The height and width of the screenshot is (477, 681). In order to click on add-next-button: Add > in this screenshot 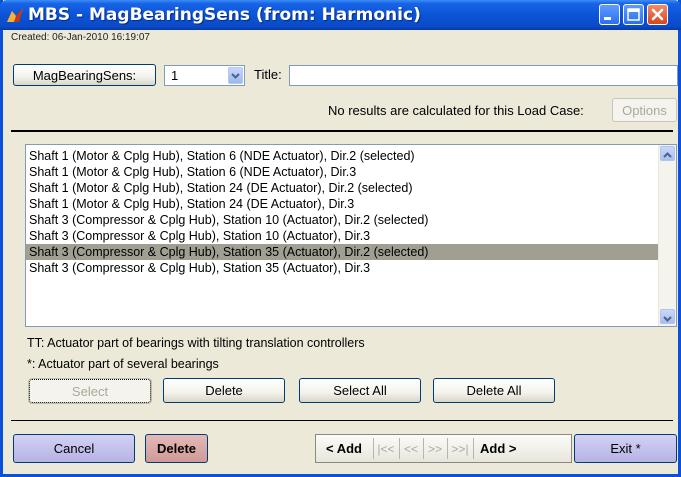, I will do `click(522, 448)`.